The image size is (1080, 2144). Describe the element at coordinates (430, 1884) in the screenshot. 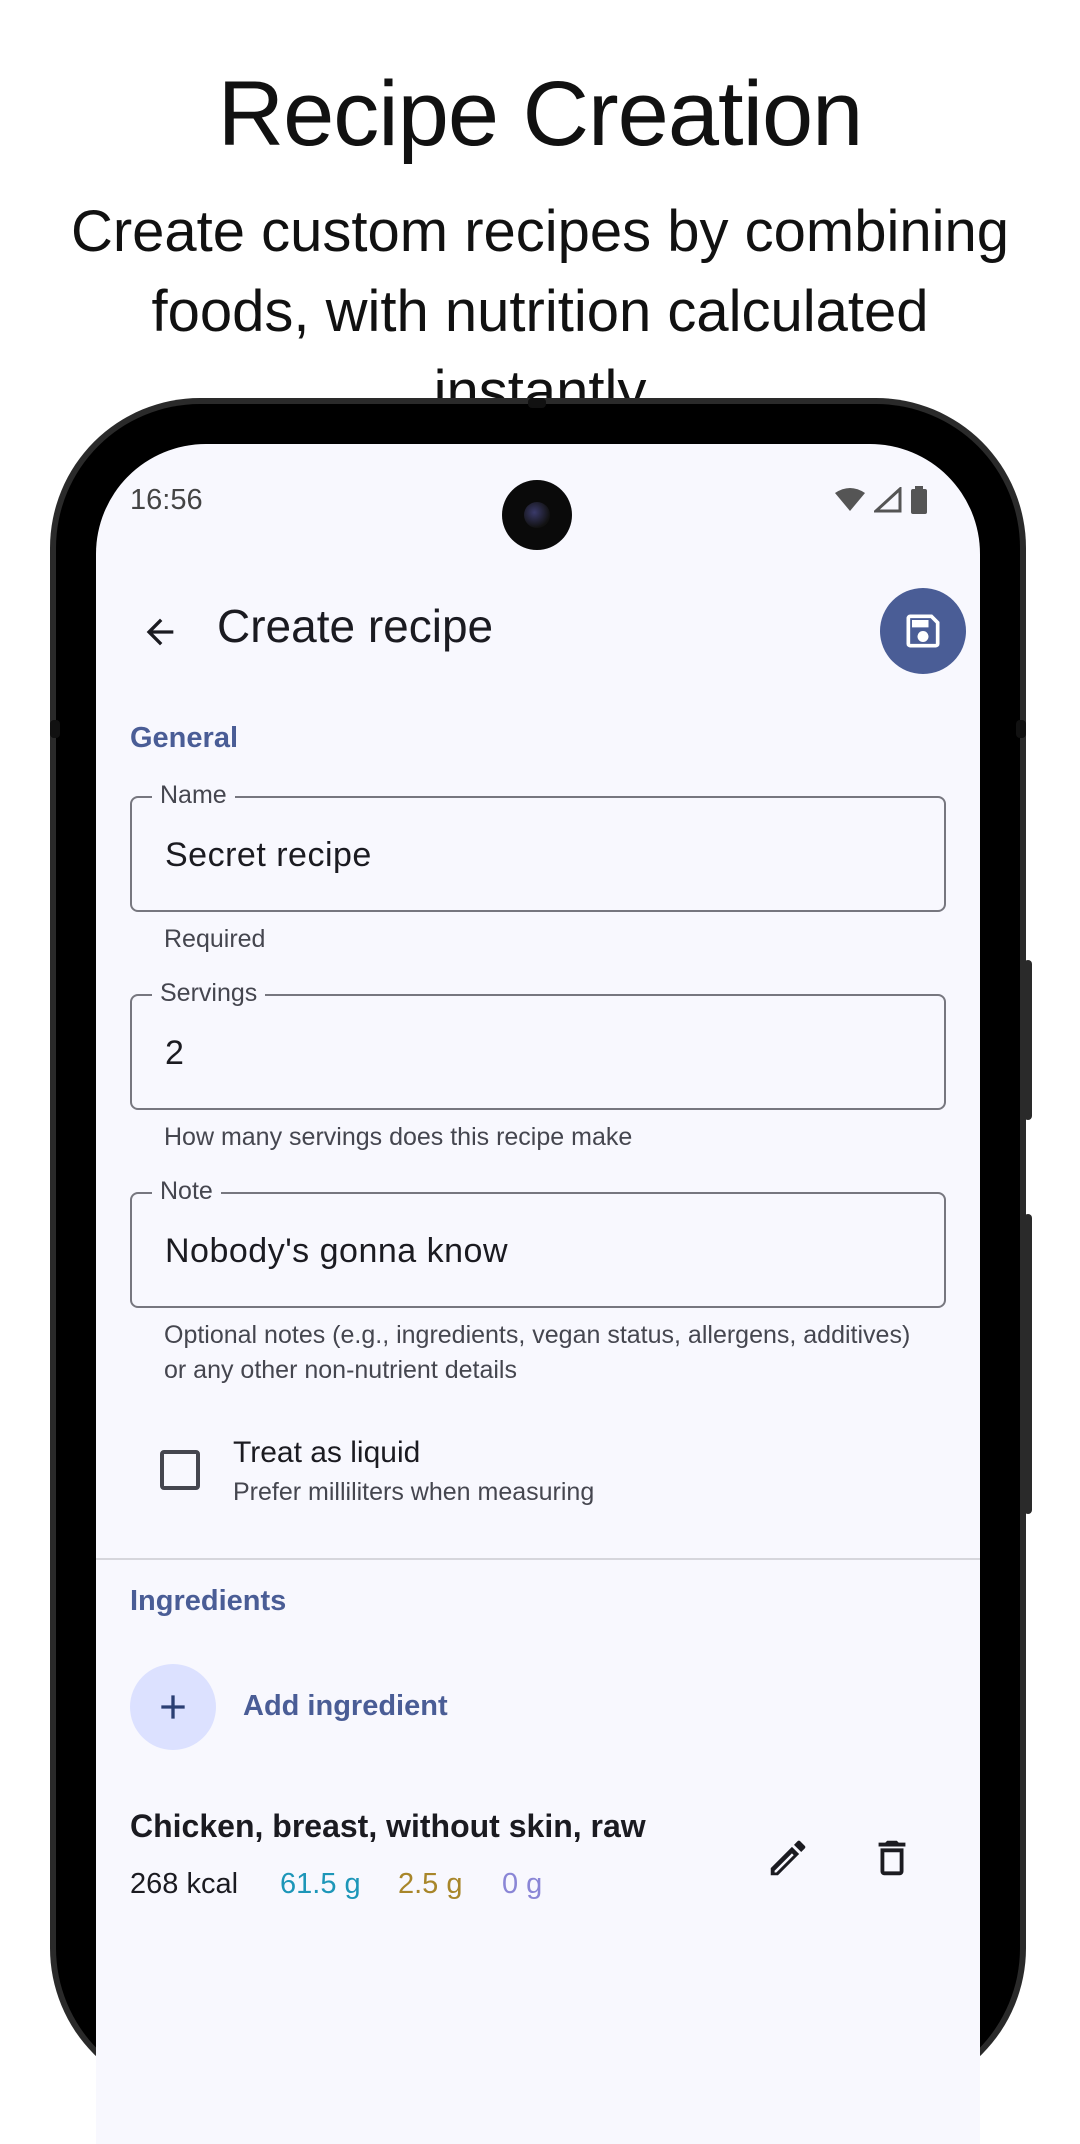

I see `ingredient-fat: 2.5 g` at that location.